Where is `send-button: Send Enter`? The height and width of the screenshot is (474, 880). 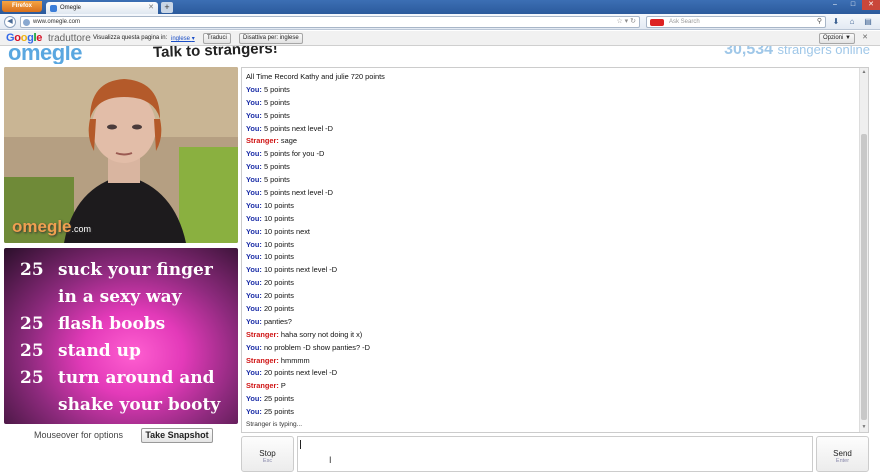
send-button: Send Enter is located at coordinates (842, 454).